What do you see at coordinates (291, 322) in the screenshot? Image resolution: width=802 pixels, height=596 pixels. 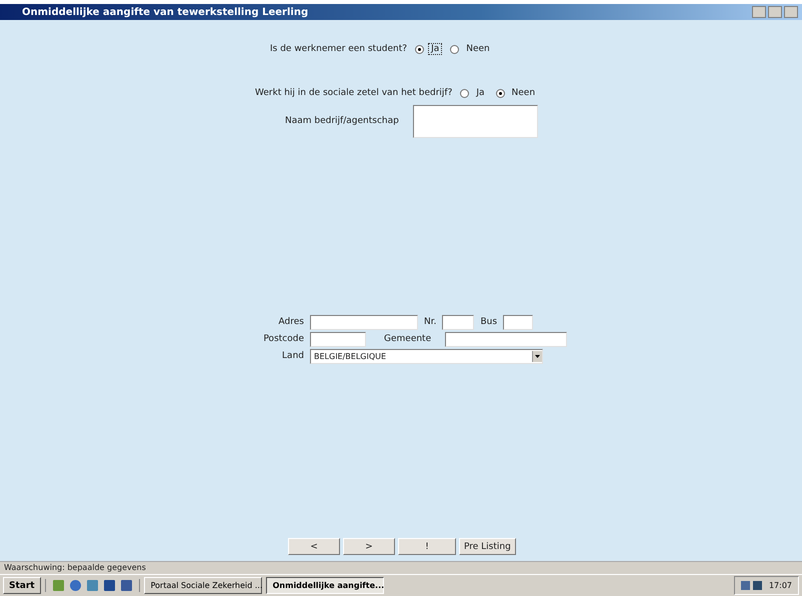 I see `field-label: Adres` at bounding box center [291, 322].